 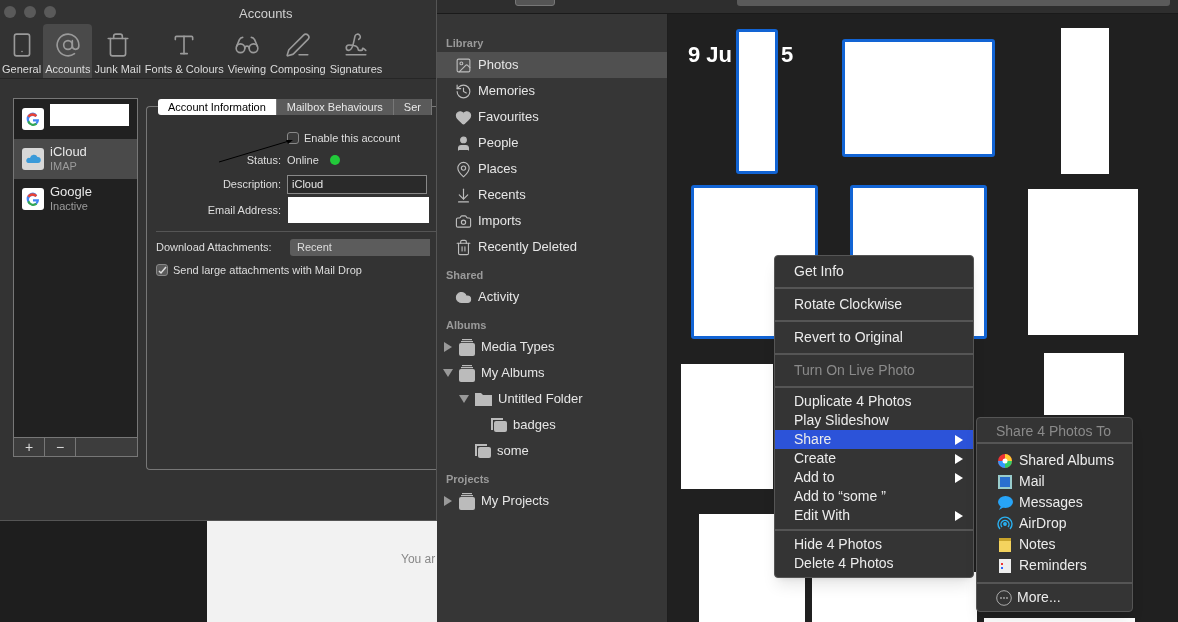 What do you see at coordinates (267, 270) in the screenshot?
I see `checkbox-label: Send large attachments with Mail Drop` at bounding box center [267, 270].